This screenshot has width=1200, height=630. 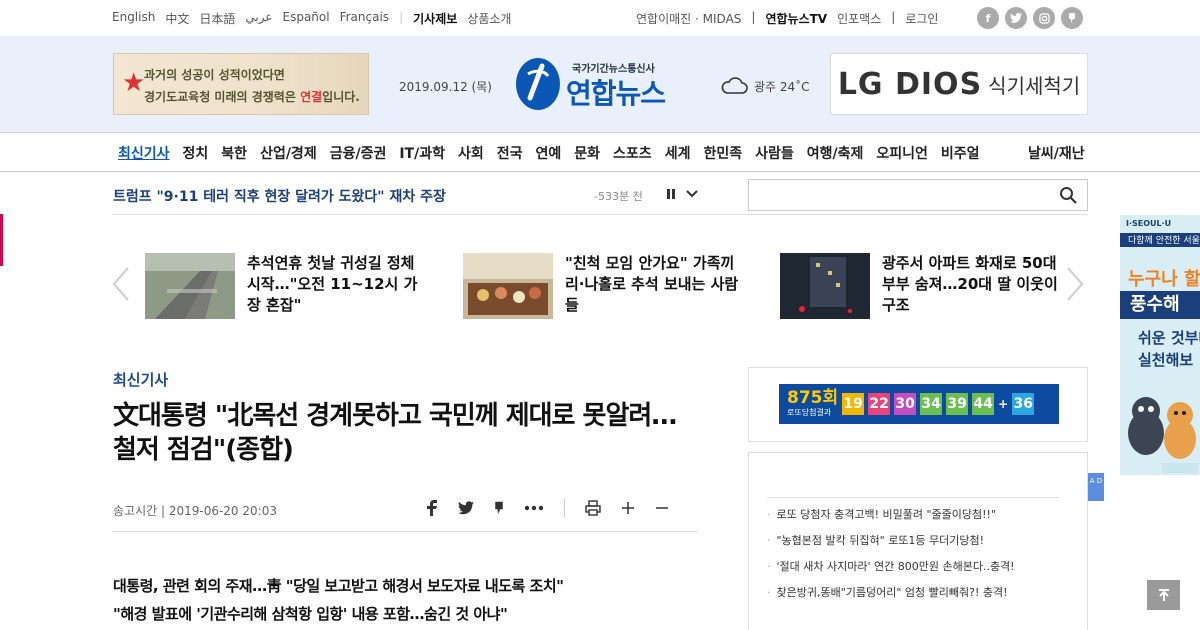 I want to click on article-headline: 文대통령 "北목선 경계못하고 국민께 제대로 못알려… 철저 점검"(종합), so click(x=408, y=433).